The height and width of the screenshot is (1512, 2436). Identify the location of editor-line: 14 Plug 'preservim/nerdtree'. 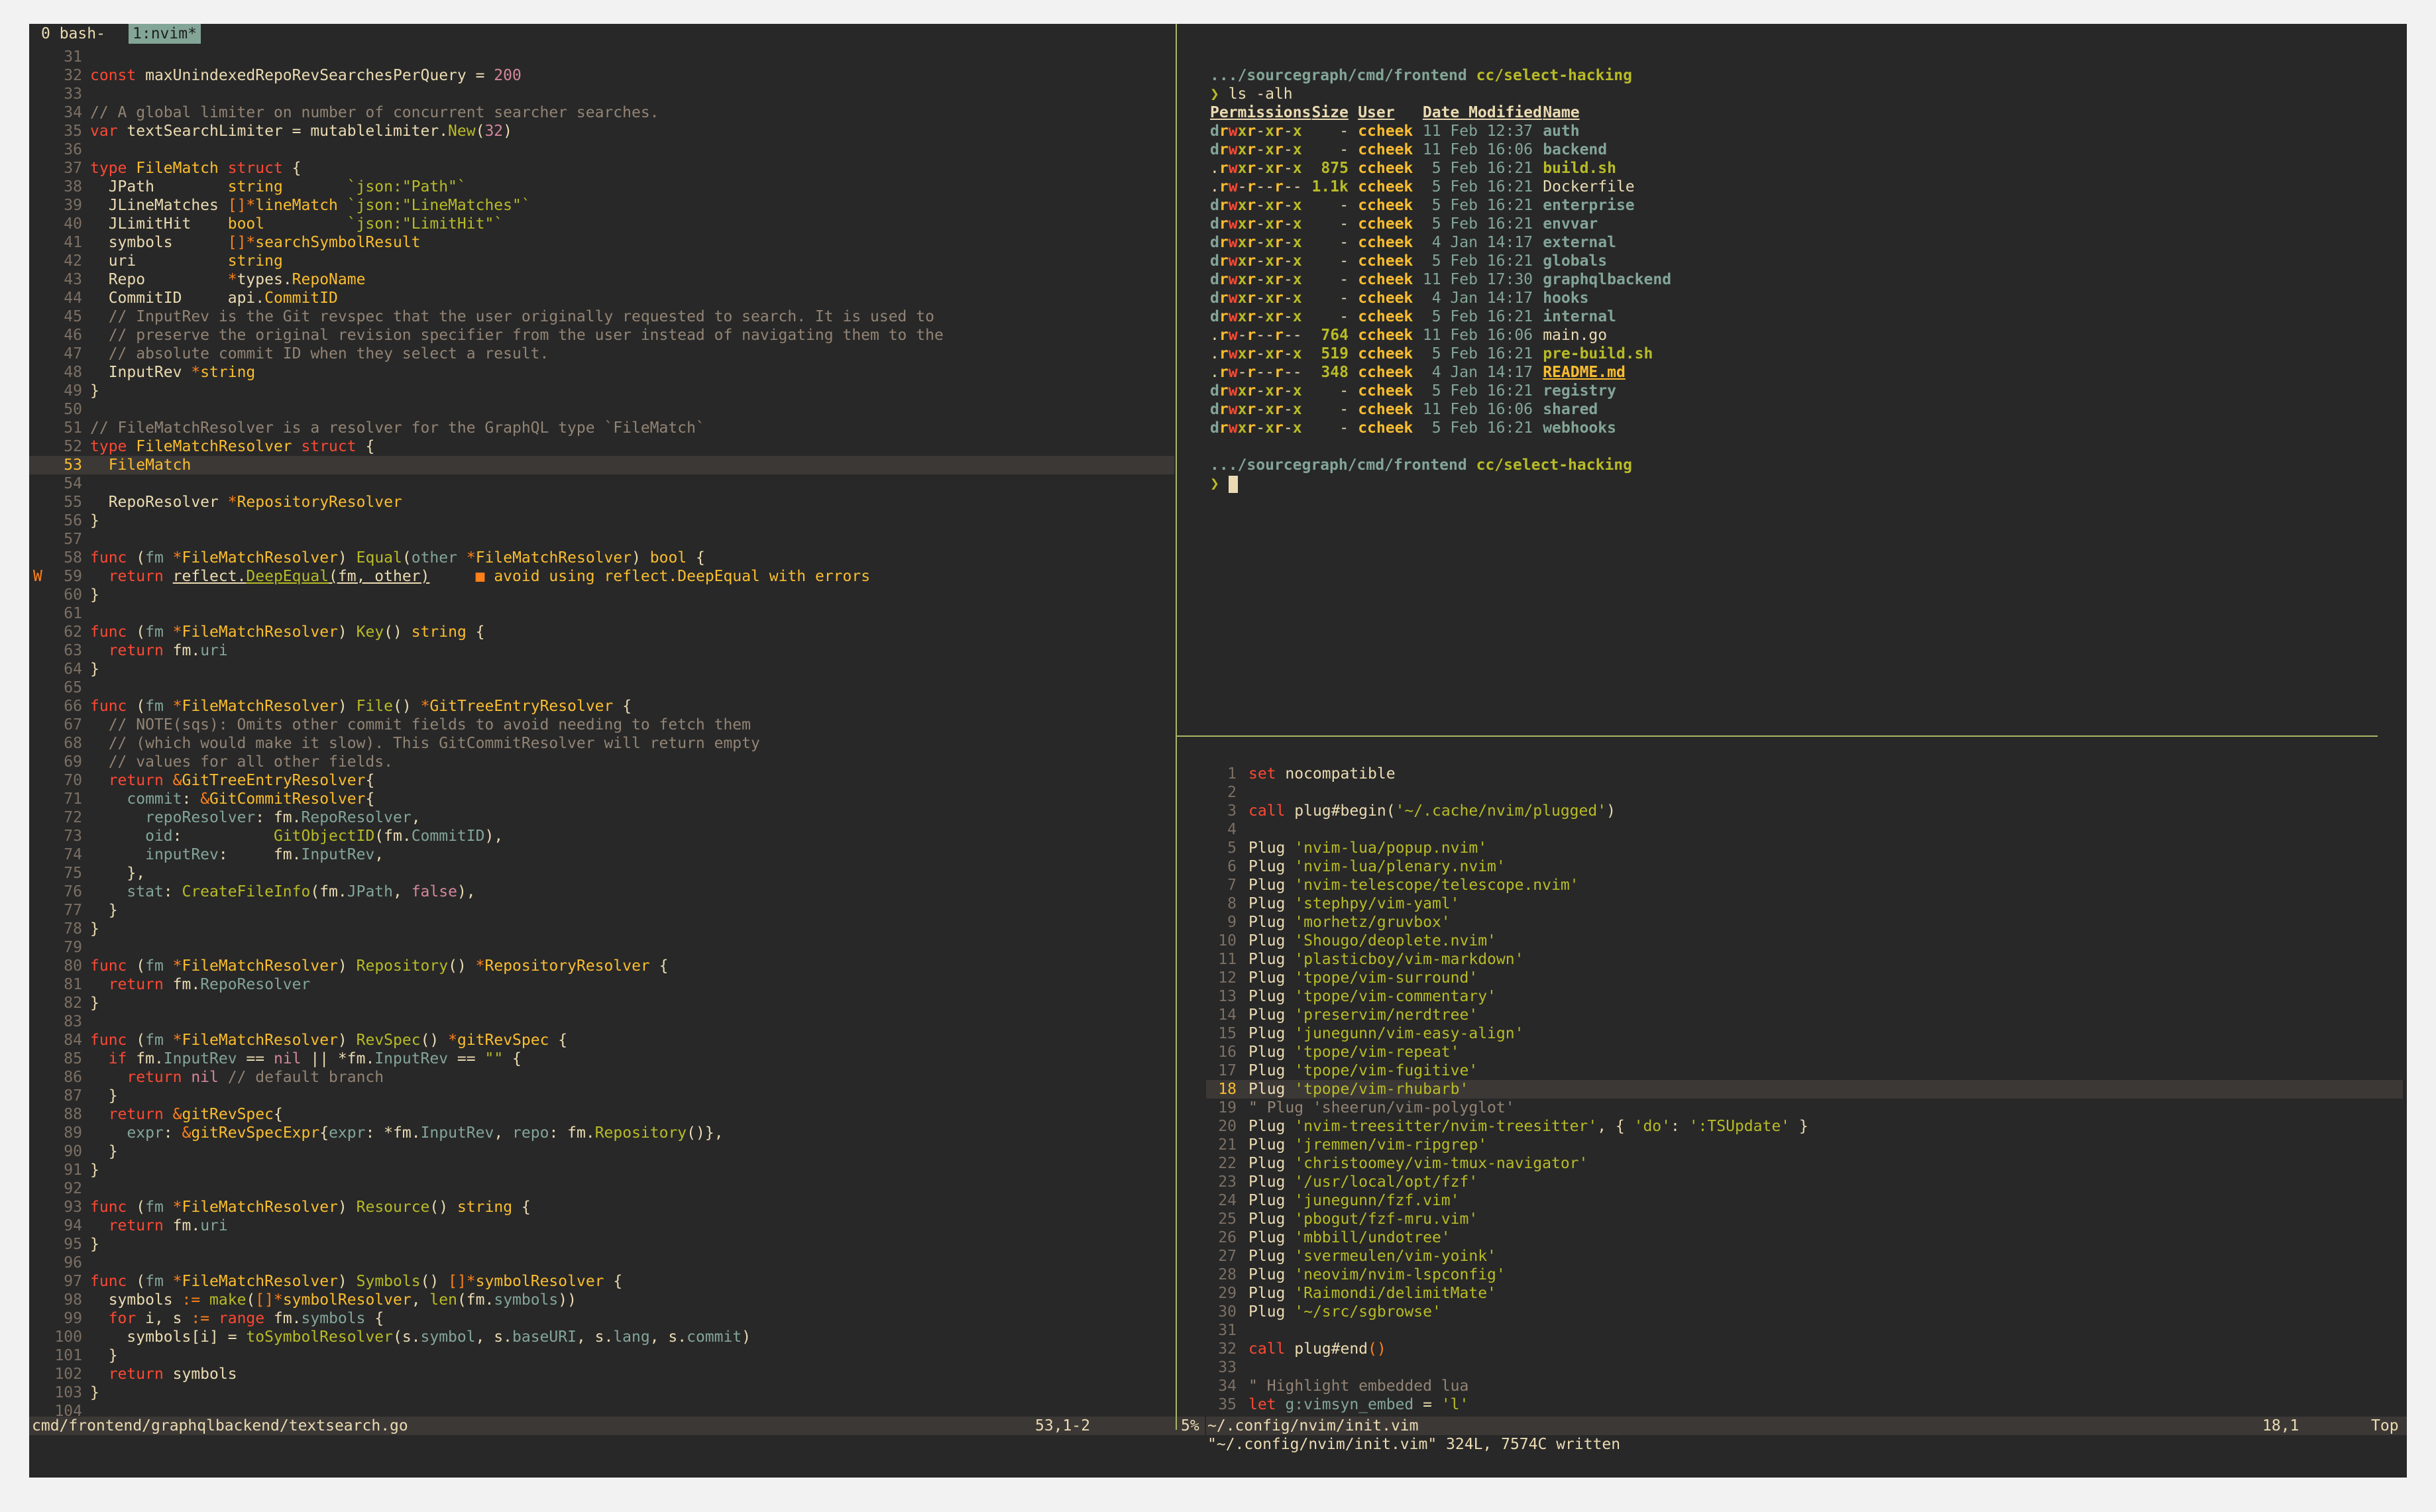
(1804, 1015).